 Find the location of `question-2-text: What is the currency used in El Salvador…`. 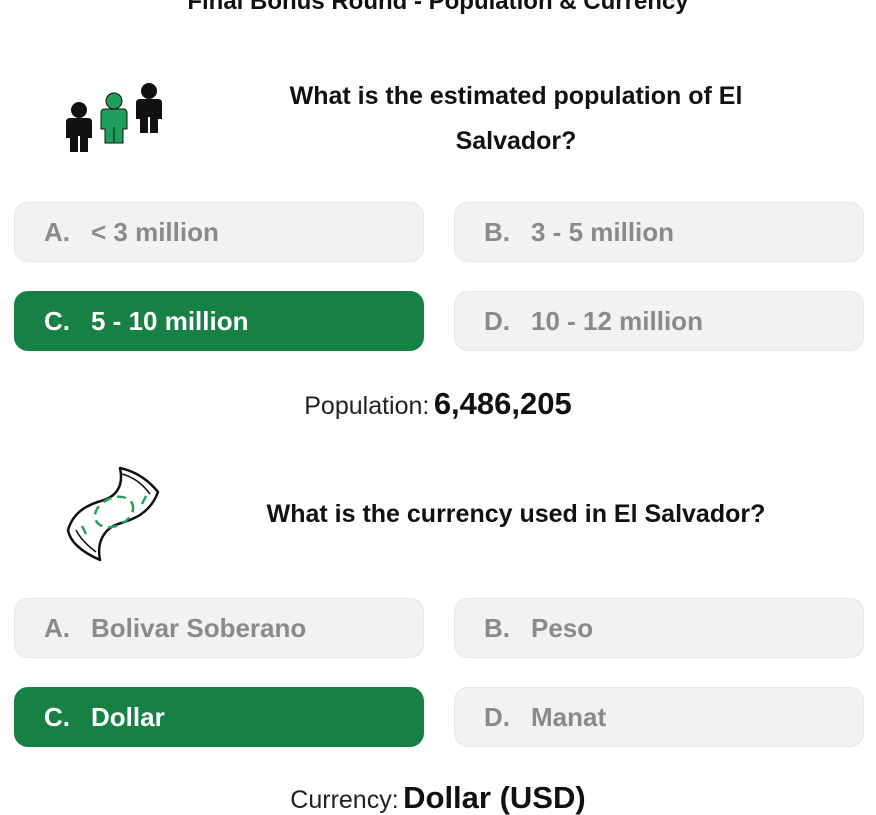

question-2-text: What is the currency used in El Salvador… is located at coordinates (516, 514).